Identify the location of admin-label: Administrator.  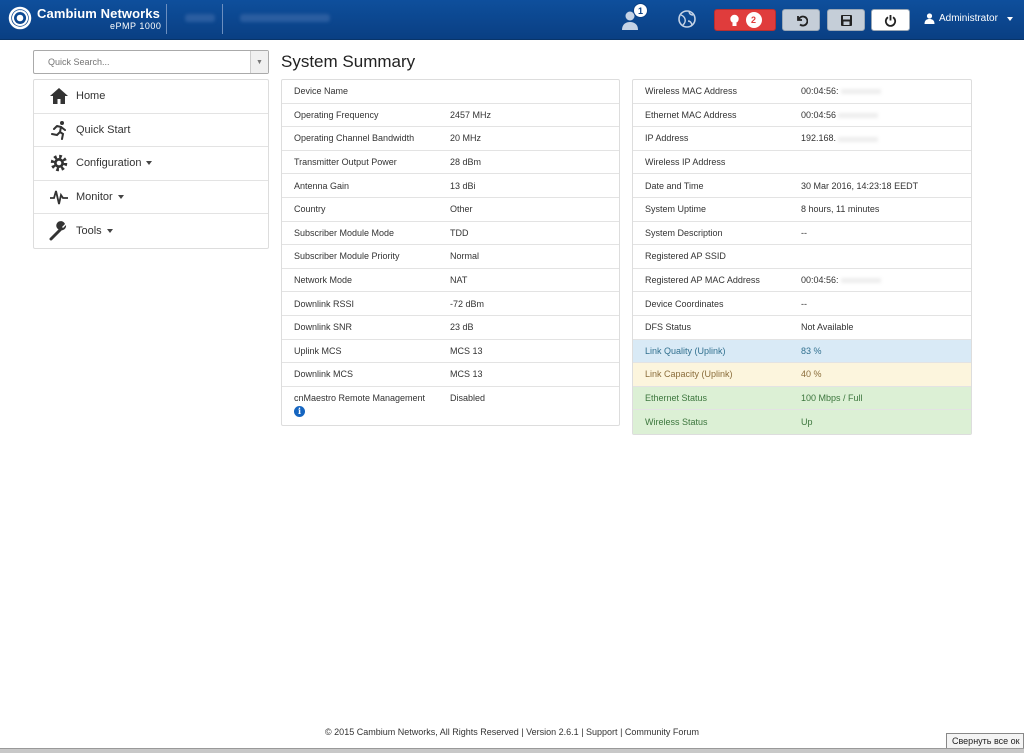
(968, 18).